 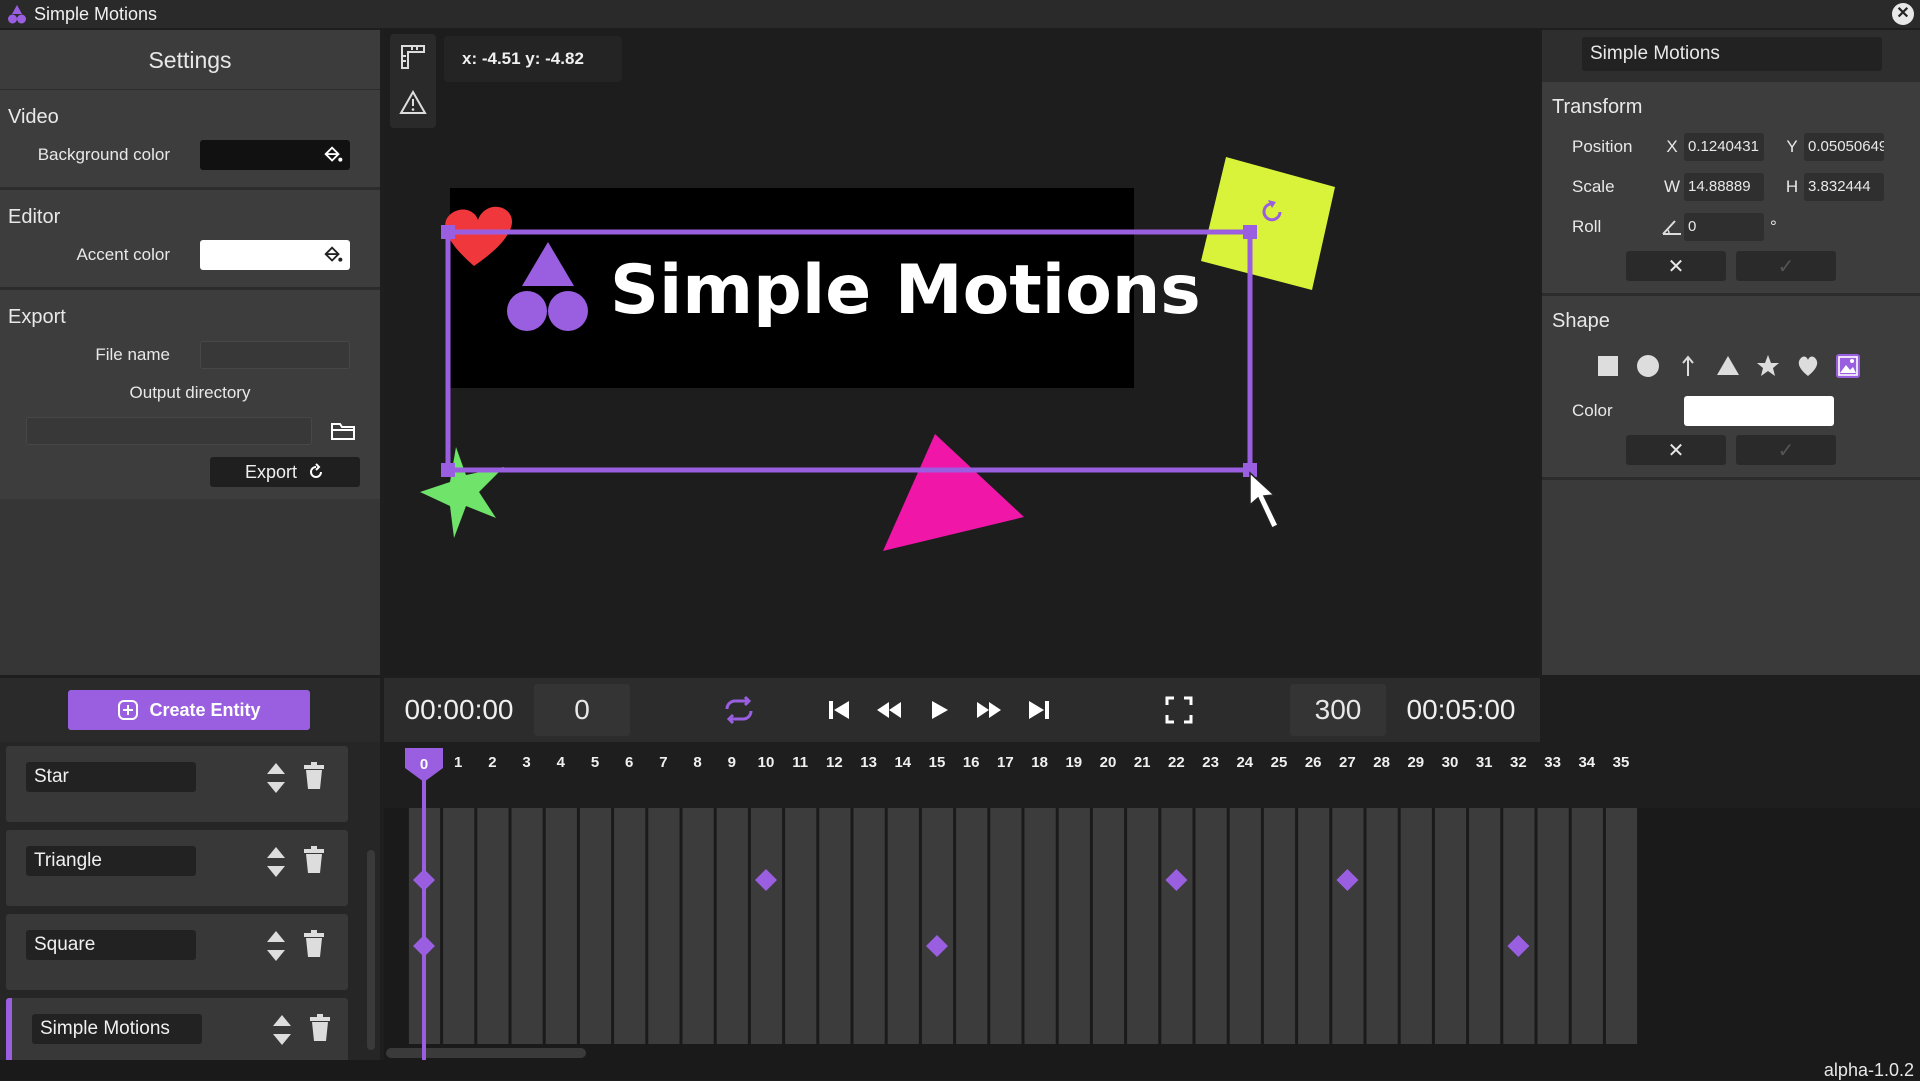 What do you see at coordinates (271, 471) in the screenshot?
I see `export-label: Export` at bounding box center [271, 471].